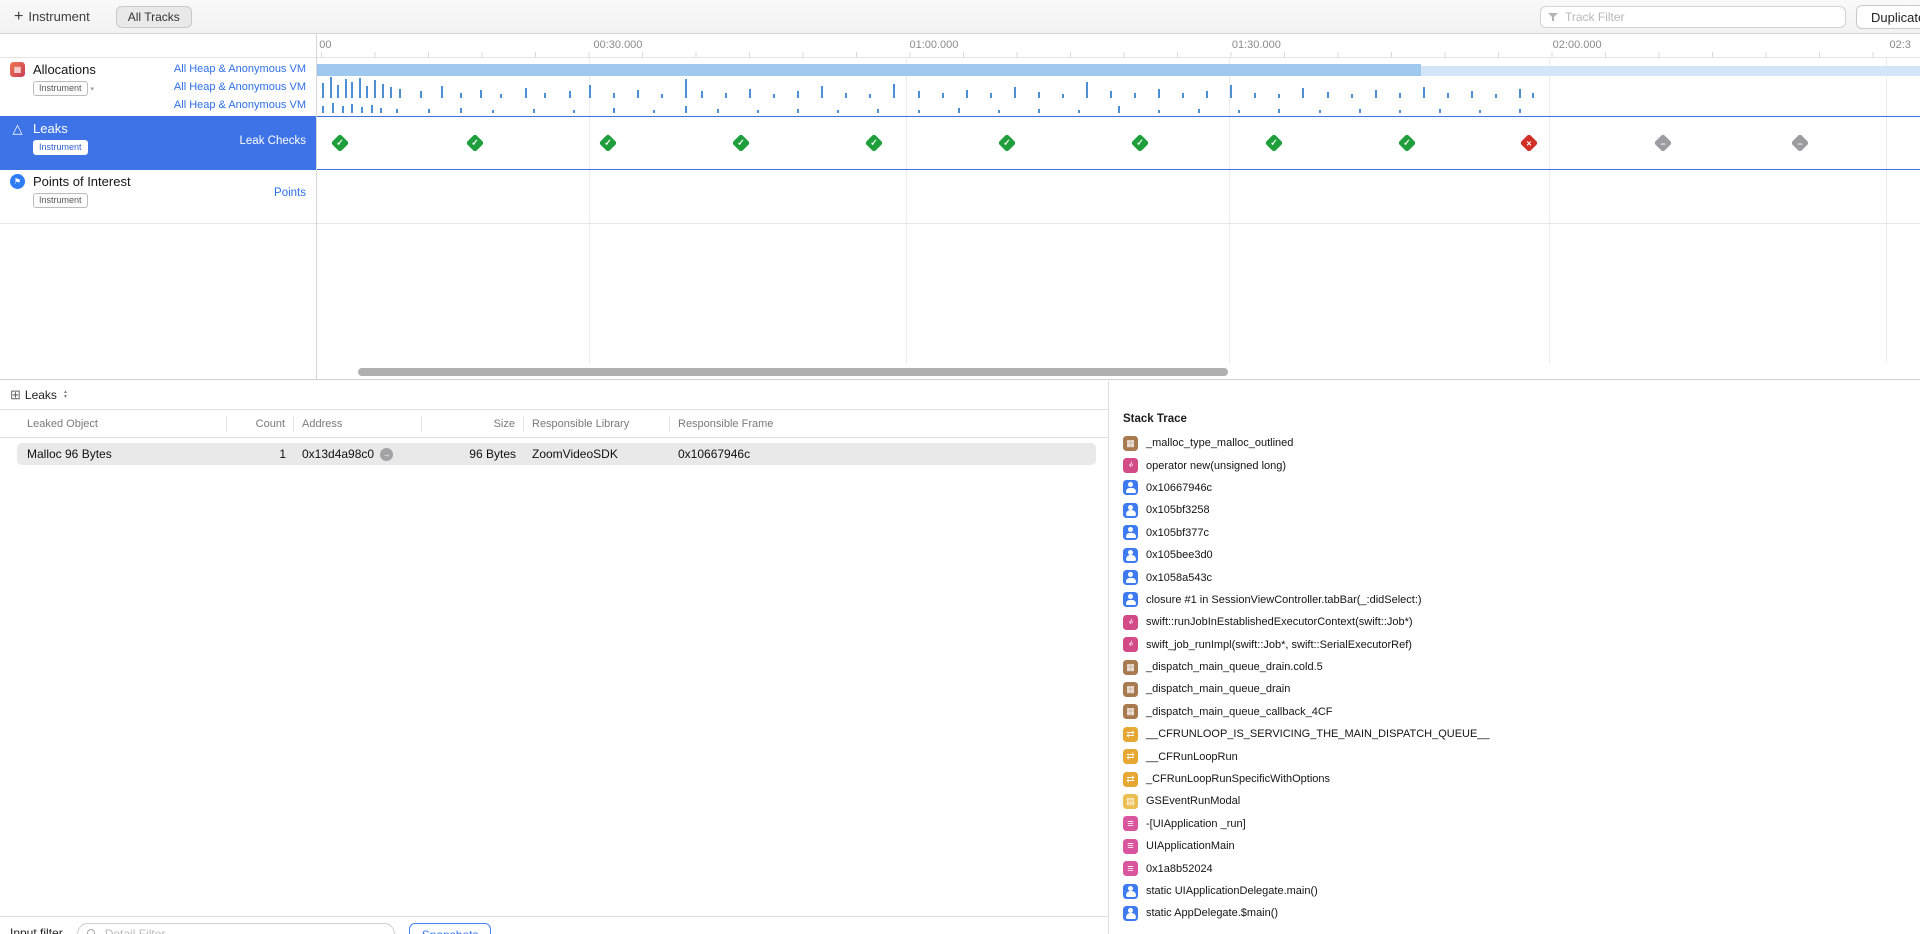 The height and width of the screenshot is (934, 1920). What do you see at coordinates (92, 89) in the screenshot?
I see `chevron-down-icon: ▾` at bounding box center [92, 89].